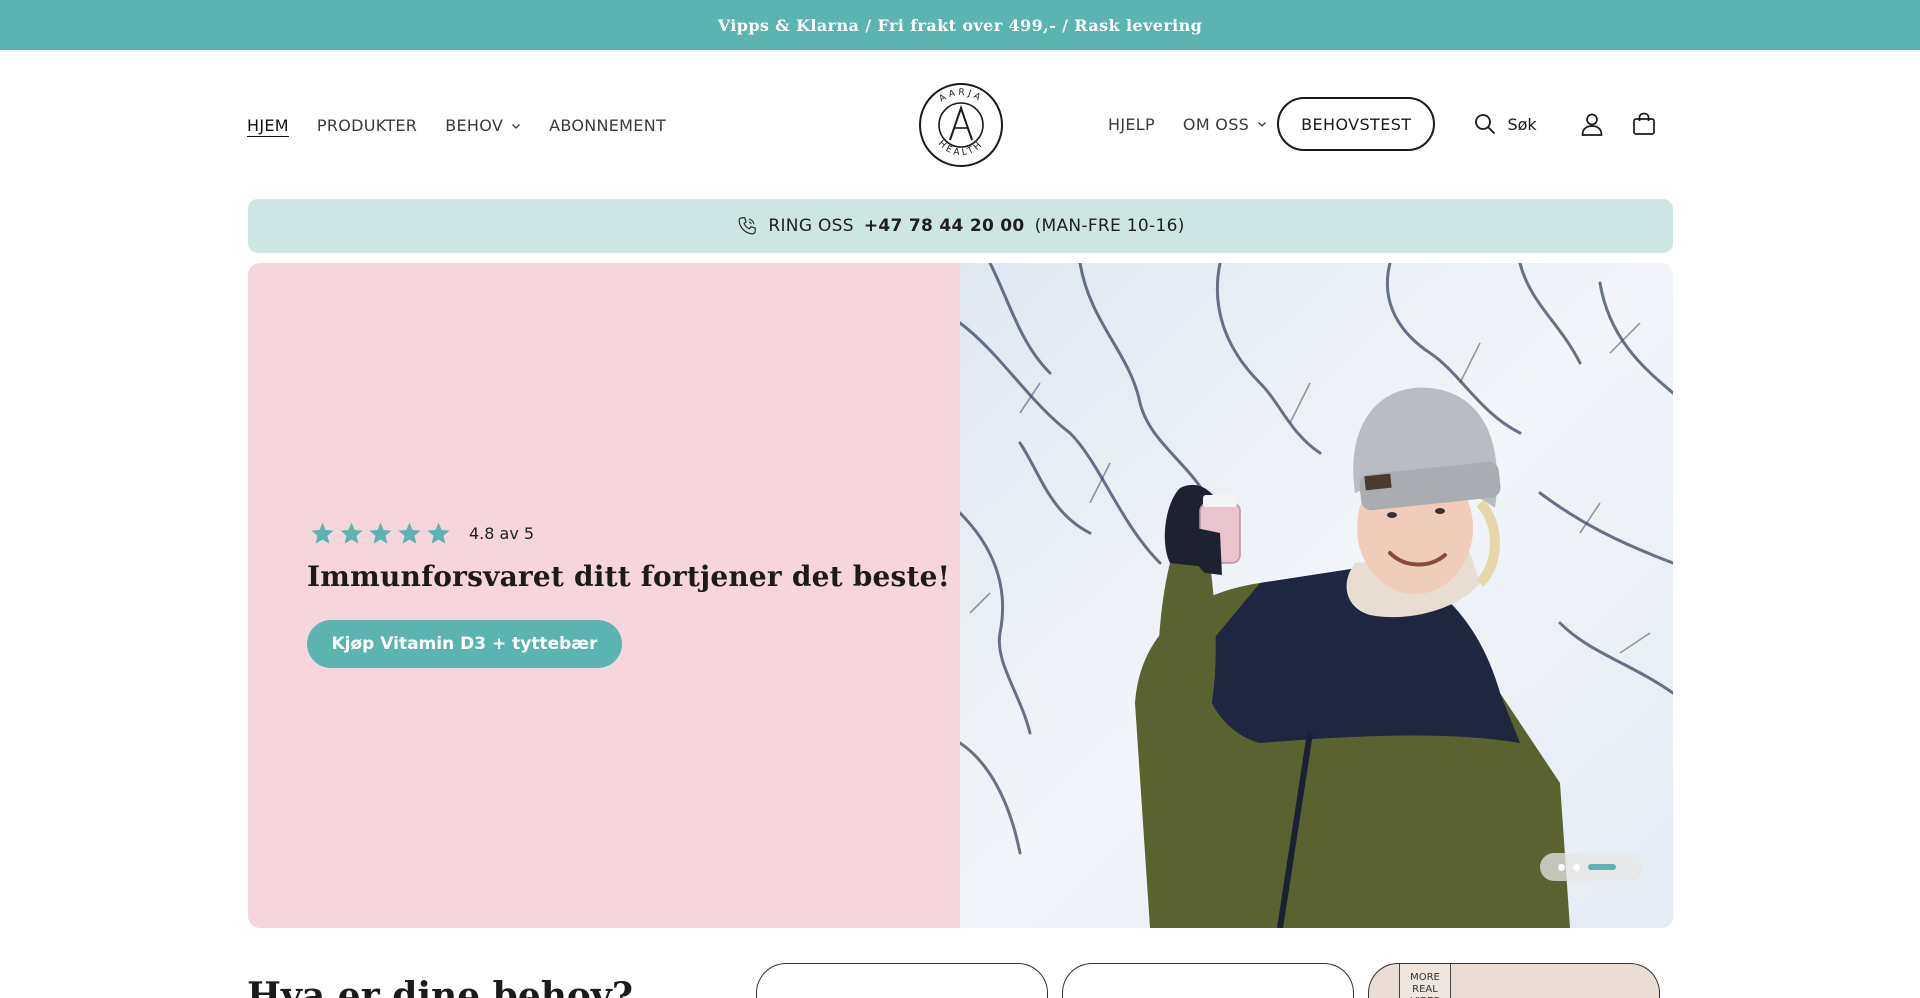  I want to click on user-icon, so click(1592, 124).